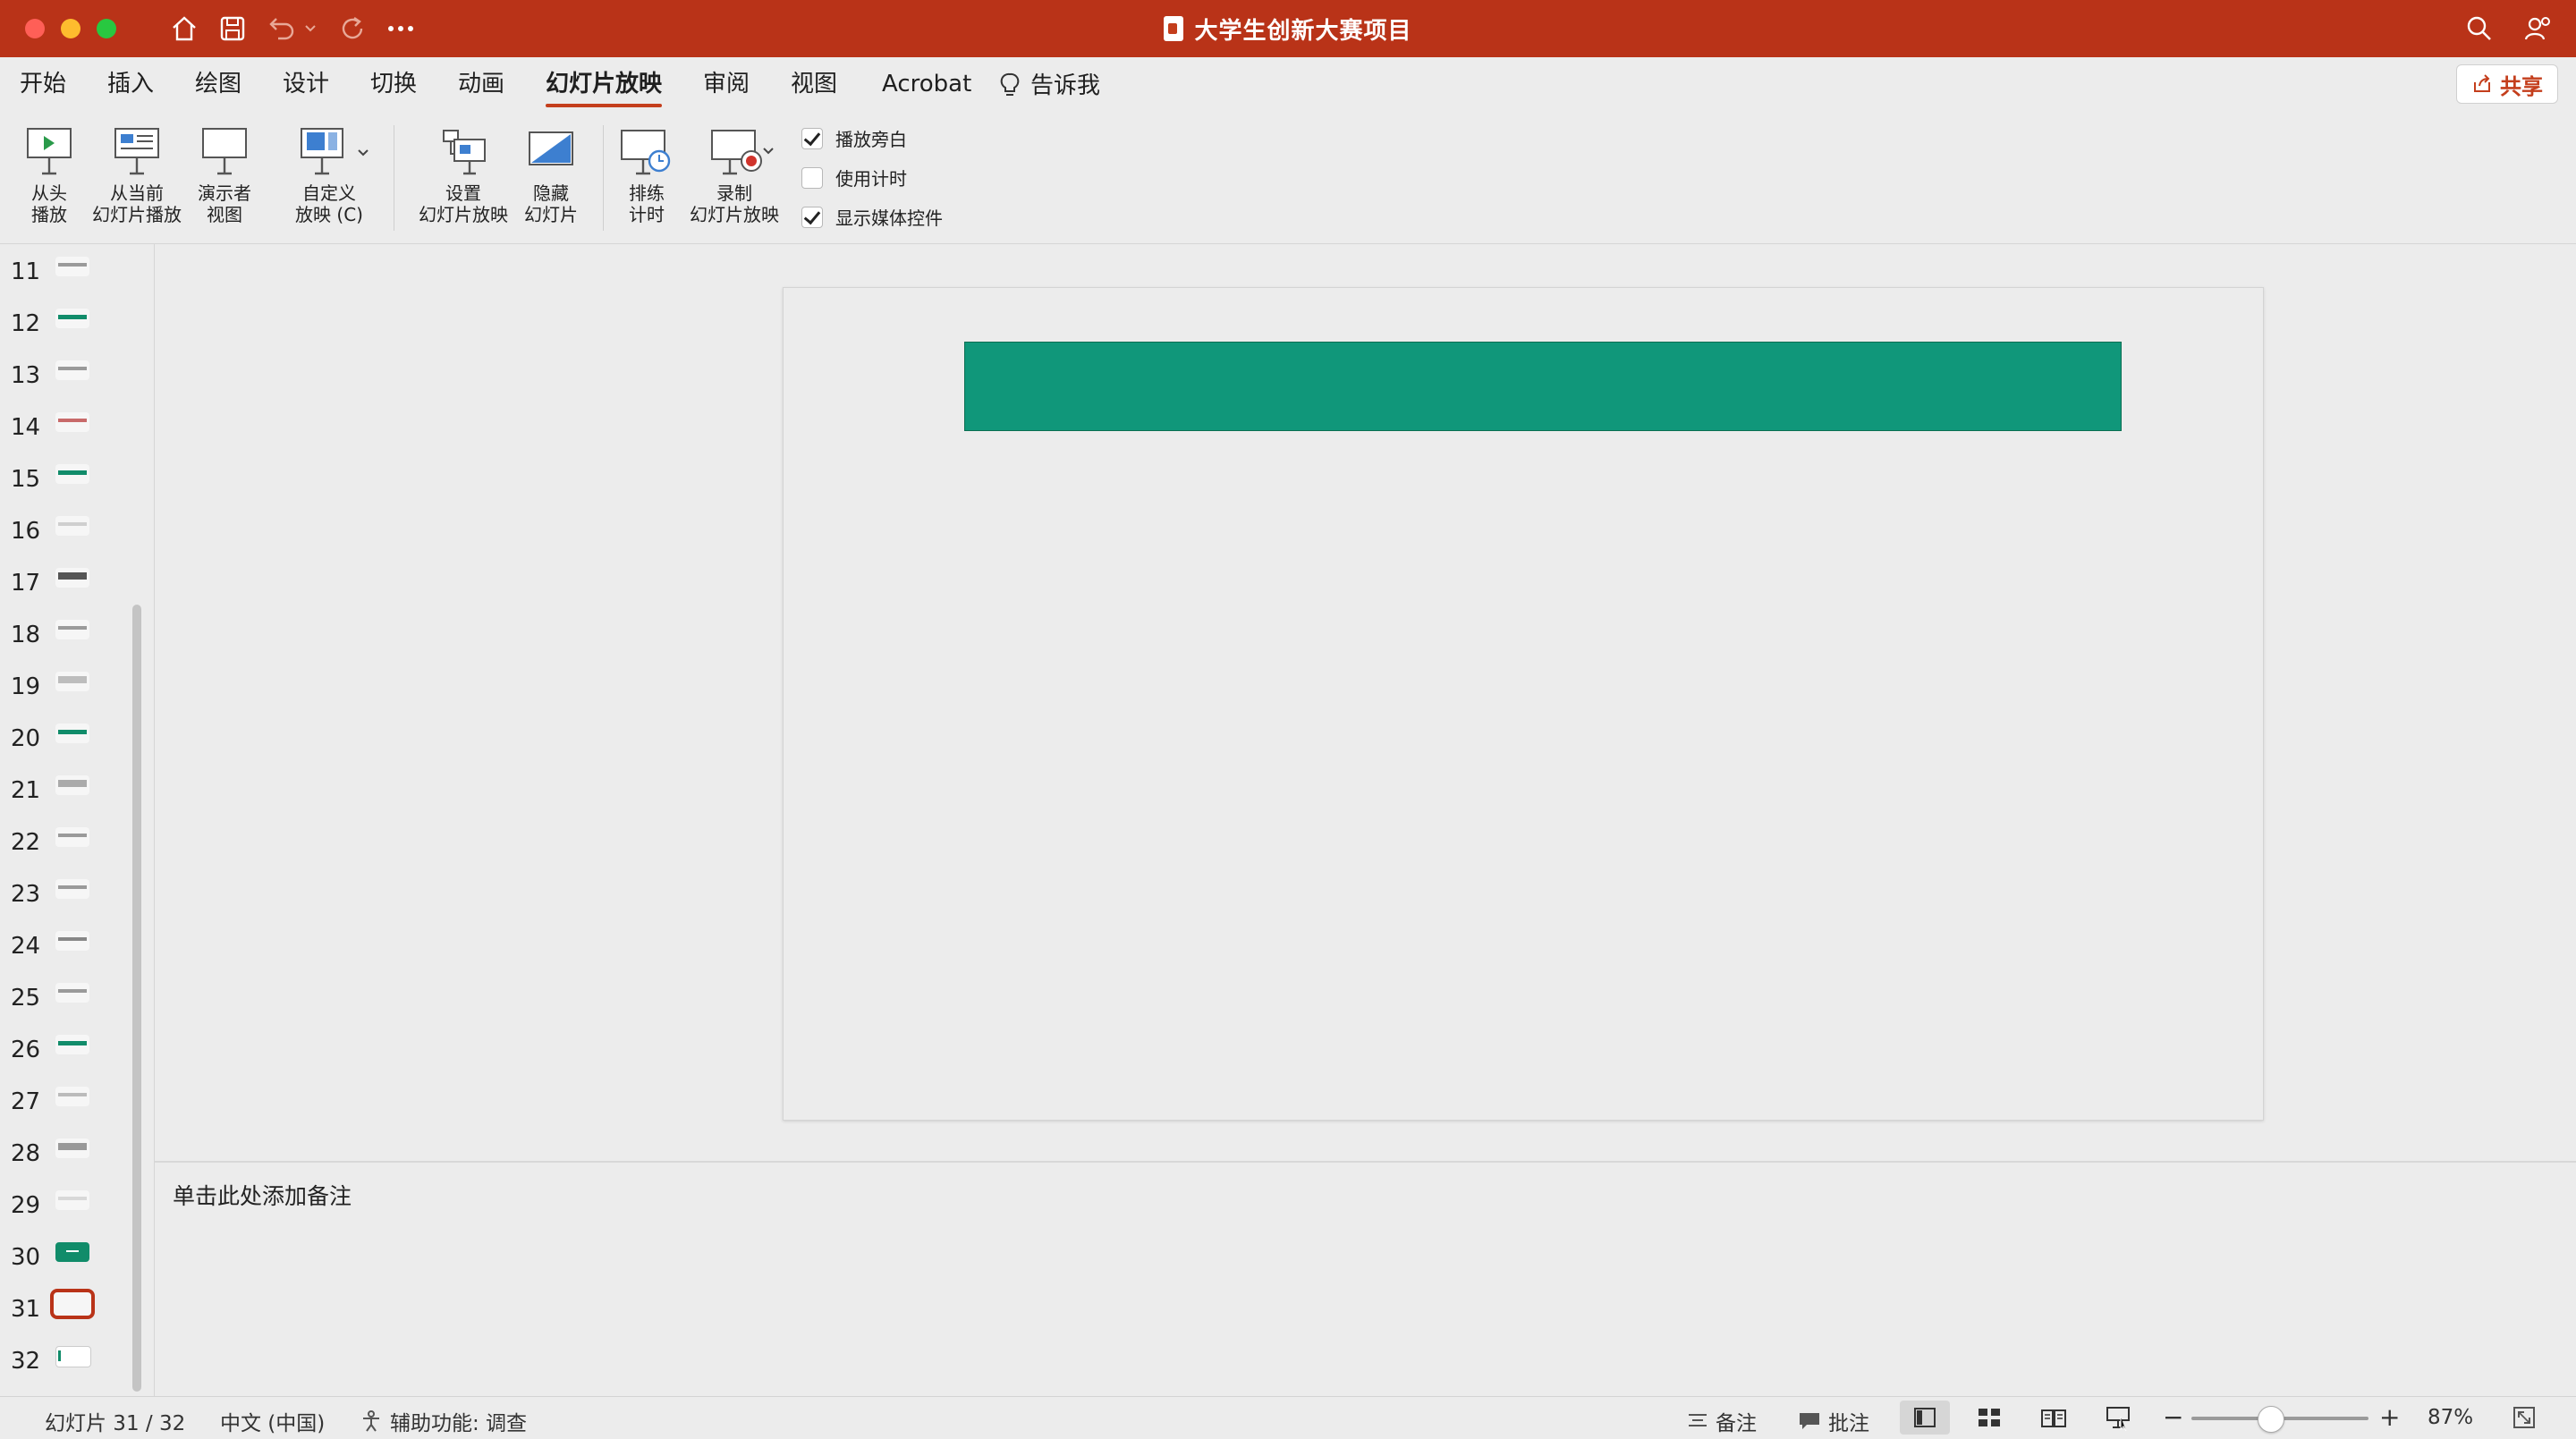 The width and height of the screenshot is (2576, 1439). I want to click on zoom-slider-handle, so click(2271, 1419).